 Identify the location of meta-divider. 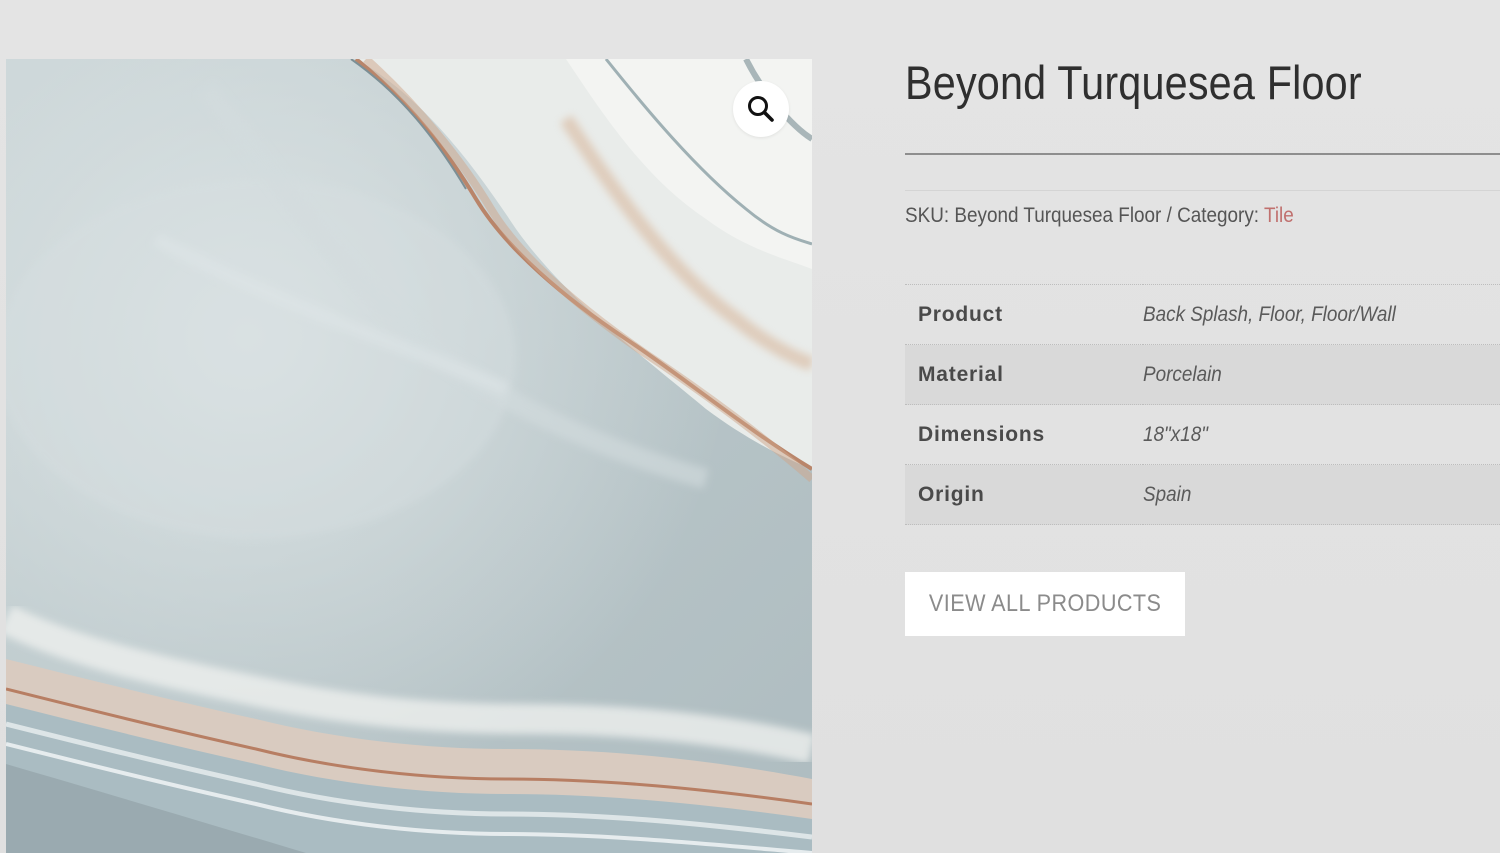
(1202, 190).